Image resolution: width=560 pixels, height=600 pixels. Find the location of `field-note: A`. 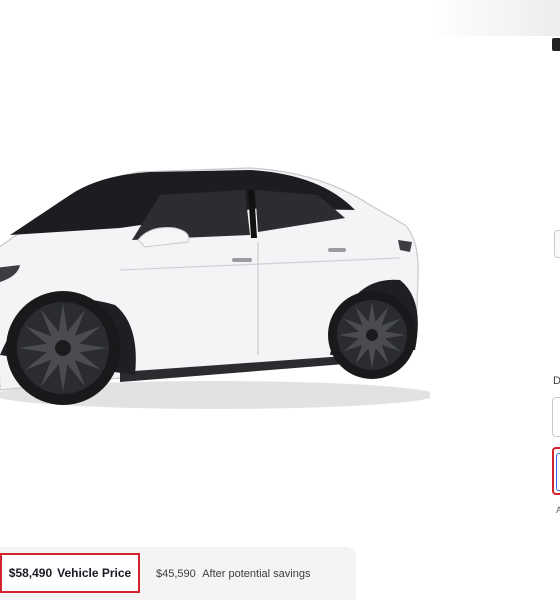

field-note: A is located at coordinates (558, 510).